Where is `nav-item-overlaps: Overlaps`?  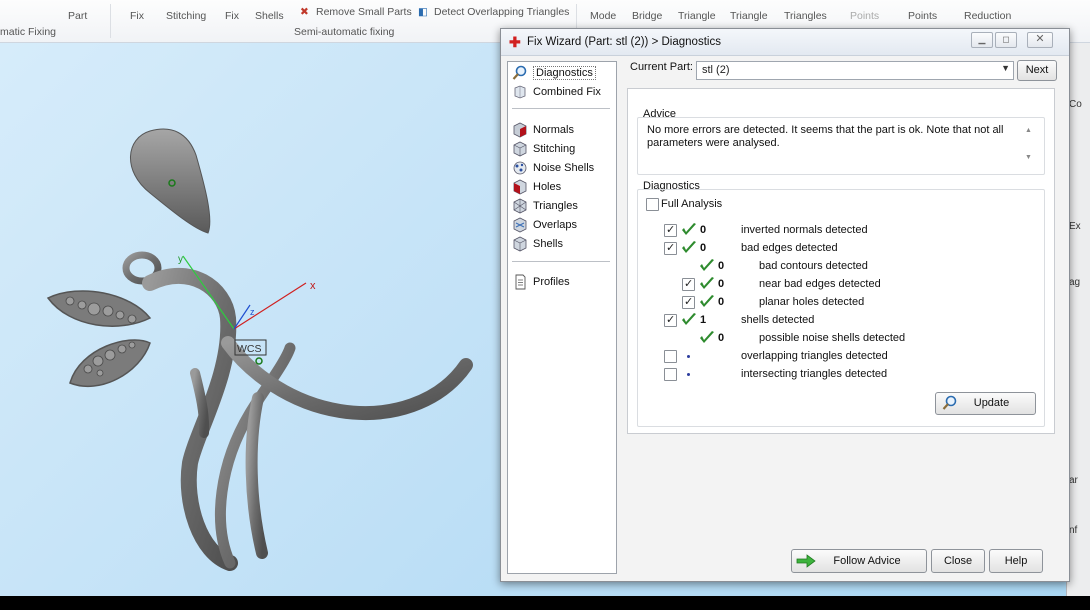 nav-item-overlaps: Overlaps is located at coordinates (544, 225).